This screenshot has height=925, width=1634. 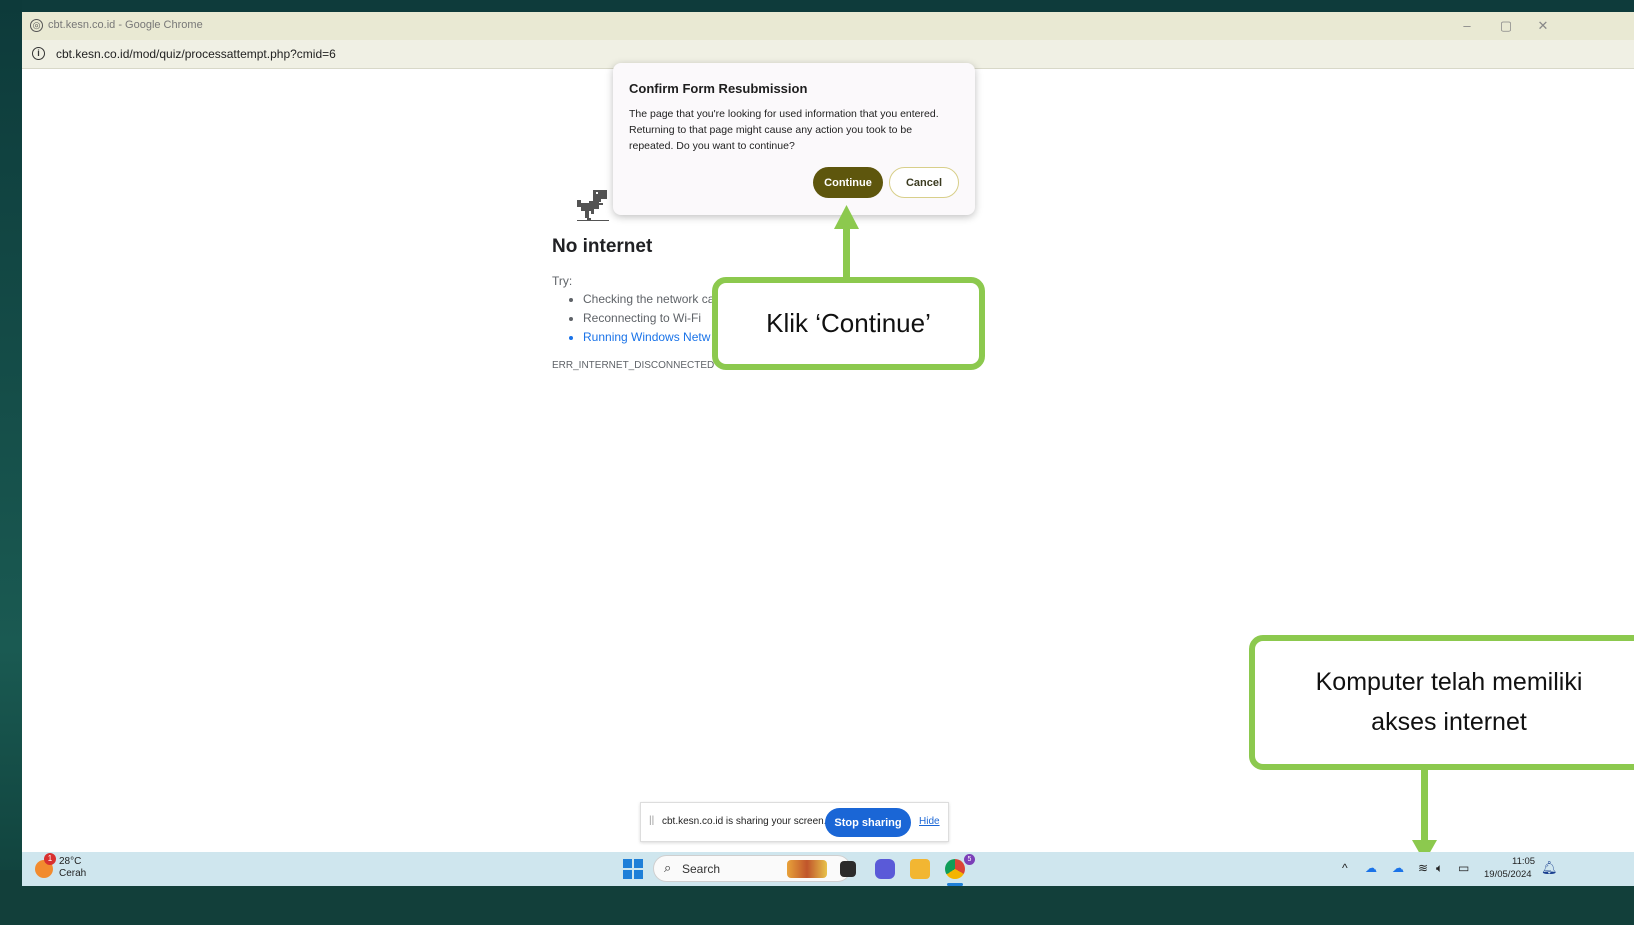 I want to click on desktop-background, so click(x=11, y=462).